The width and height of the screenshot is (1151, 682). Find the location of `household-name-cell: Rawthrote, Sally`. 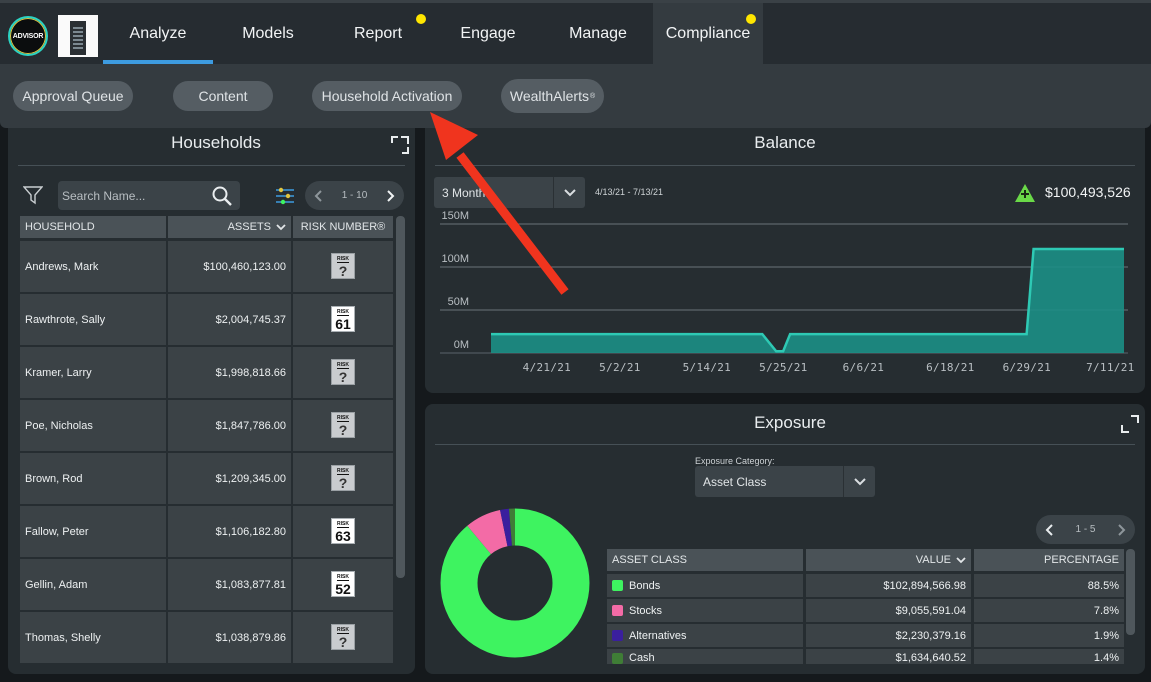

household-name-cell: Rawthrote, Sally is located at coordinates (93, 319).